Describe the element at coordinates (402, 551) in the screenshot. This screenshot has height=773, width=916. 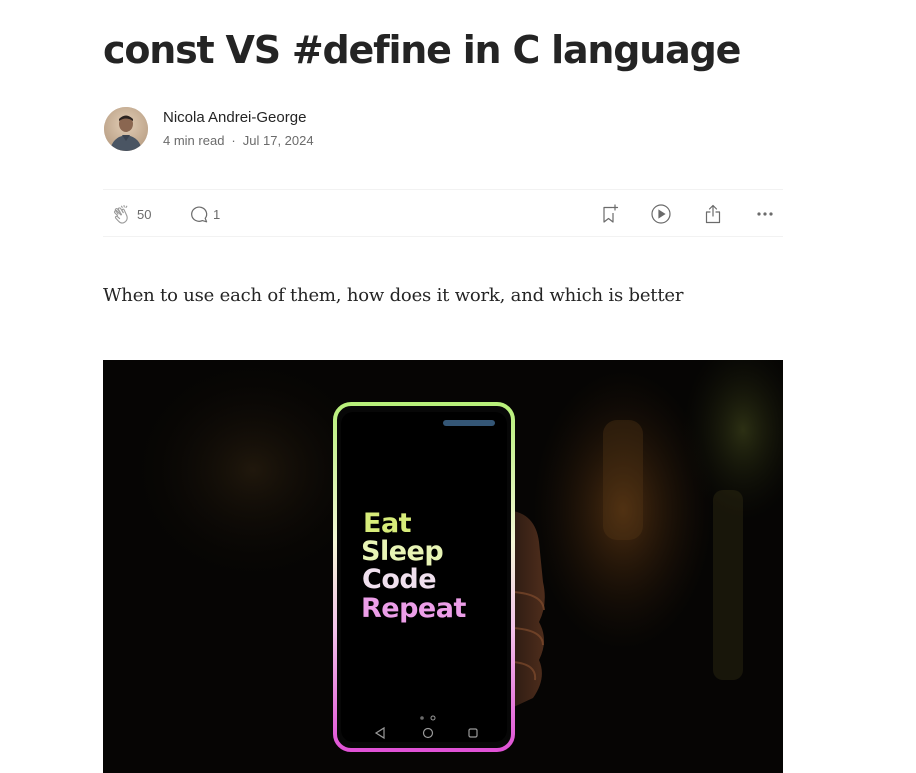
I see `phone-line-sleep: Sleep` at that location.